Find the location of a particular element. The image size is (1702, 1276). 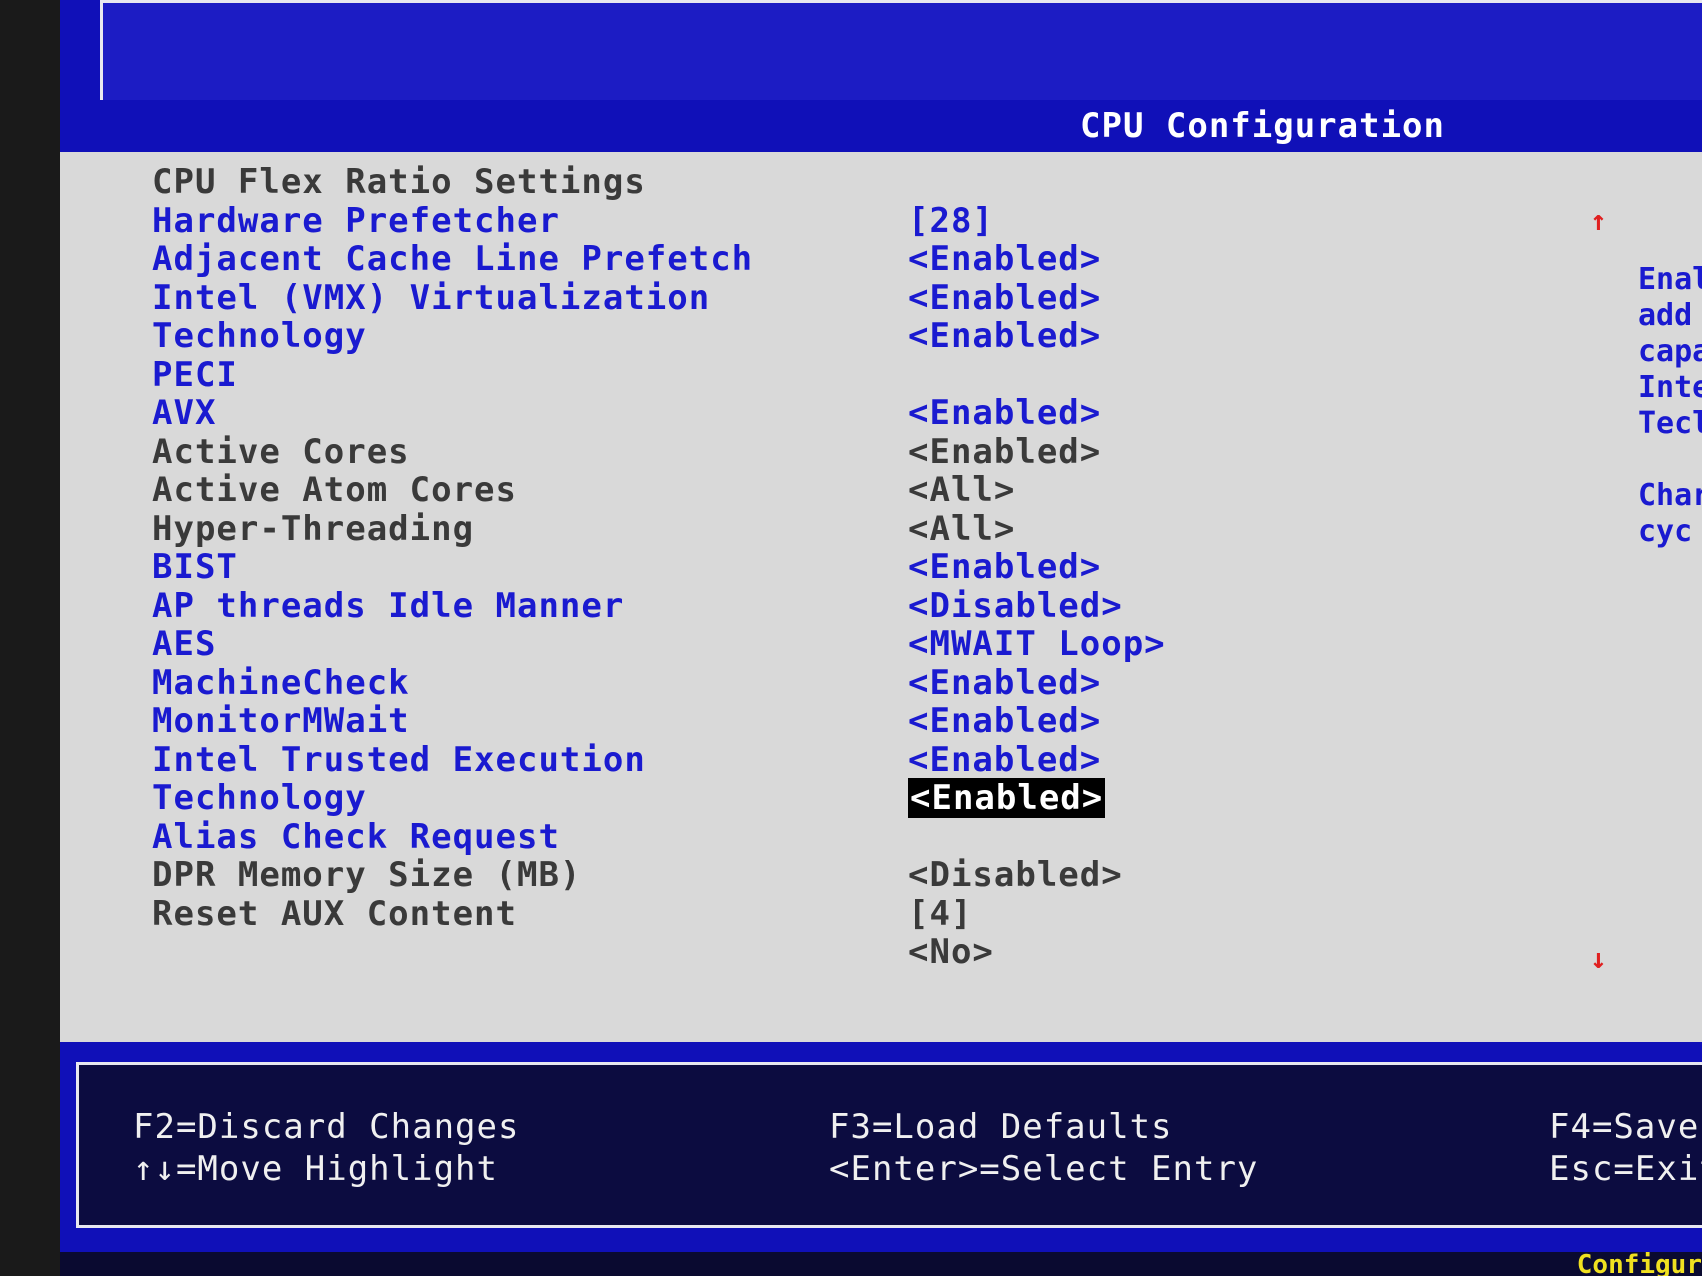

help-line: Inte is located at coordinates (1670, 387).